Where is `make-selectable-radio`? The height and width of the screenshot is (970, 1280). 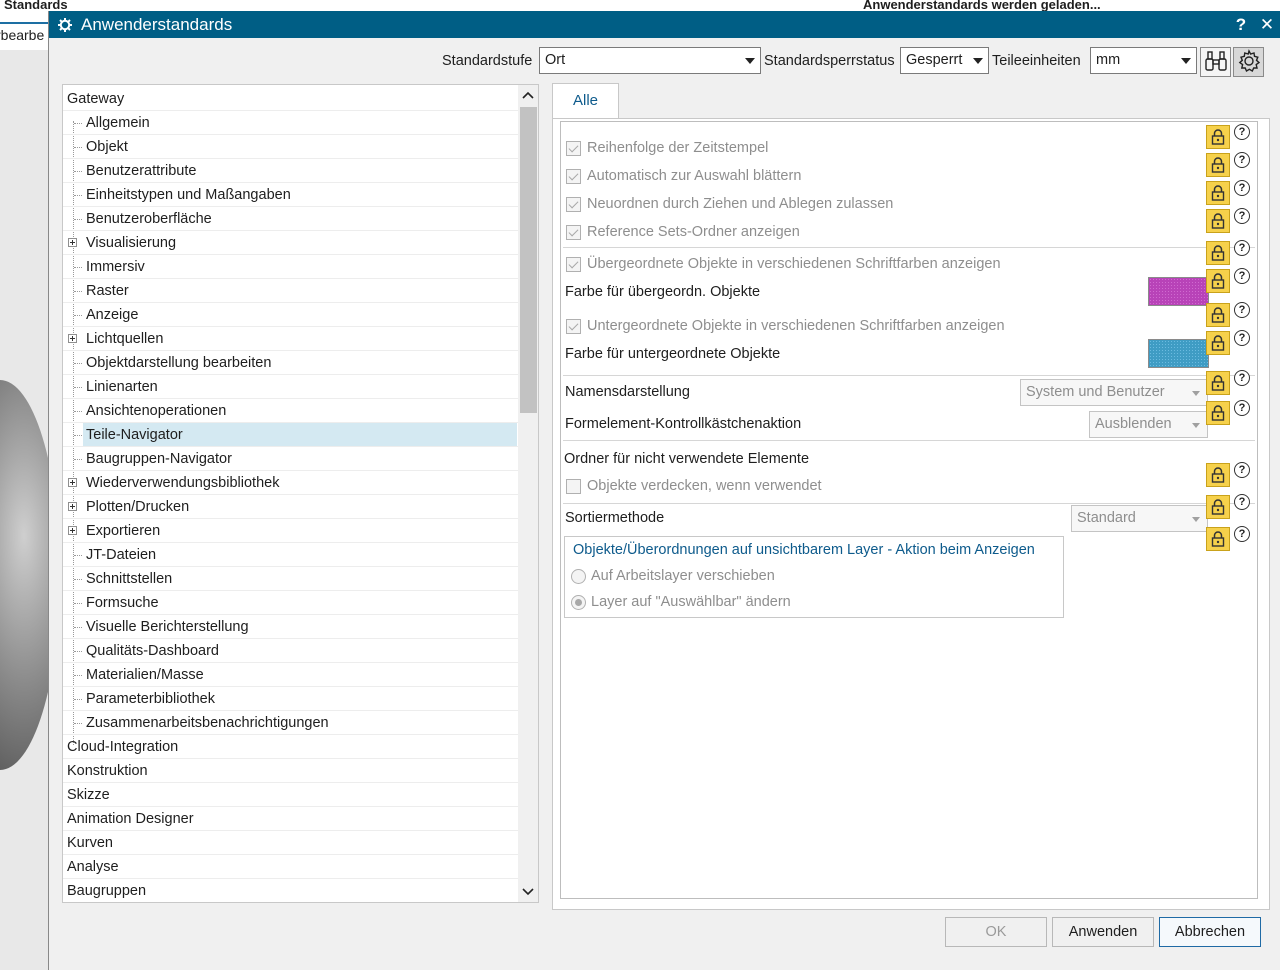 make-selectable-radio is located at coordinates (578, 602).